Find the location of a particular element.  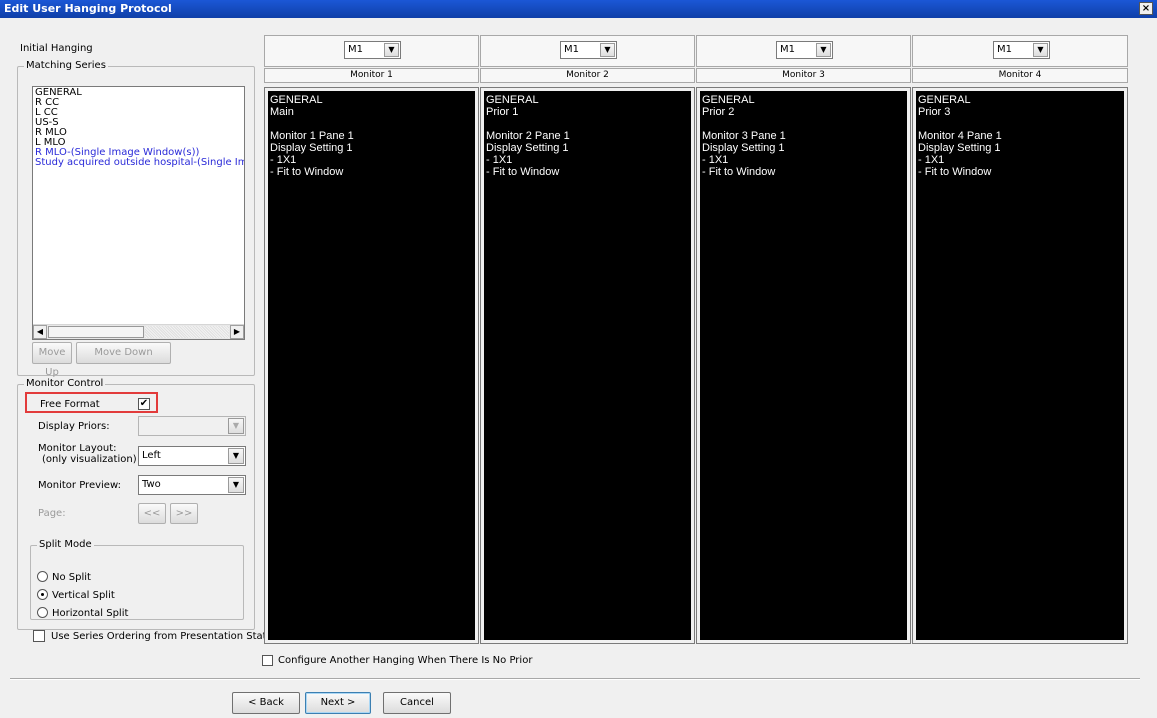

monitor-name: Monitor 3 is located at coordinates (803, 75).